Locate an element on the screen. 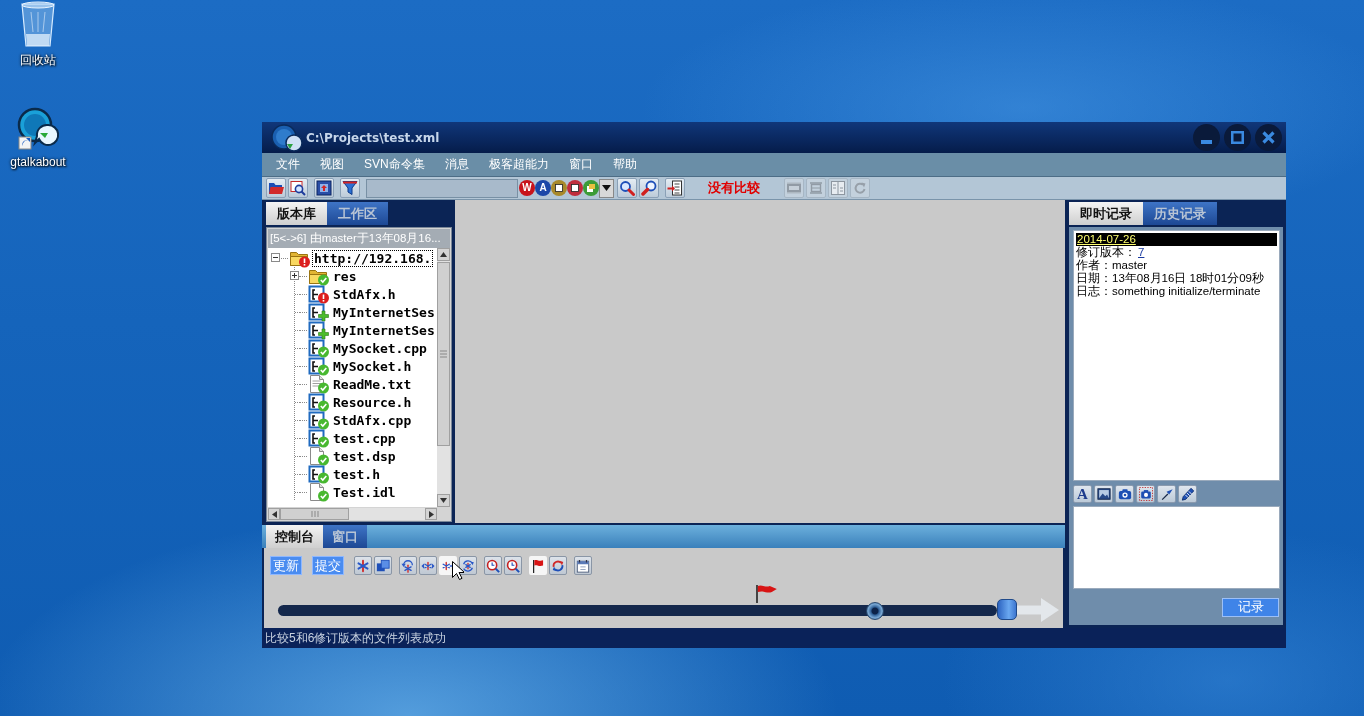 This screenshot has height=716, width=1364. desktop-icon-label: gtalkabout is located at coordinates (38, 162).